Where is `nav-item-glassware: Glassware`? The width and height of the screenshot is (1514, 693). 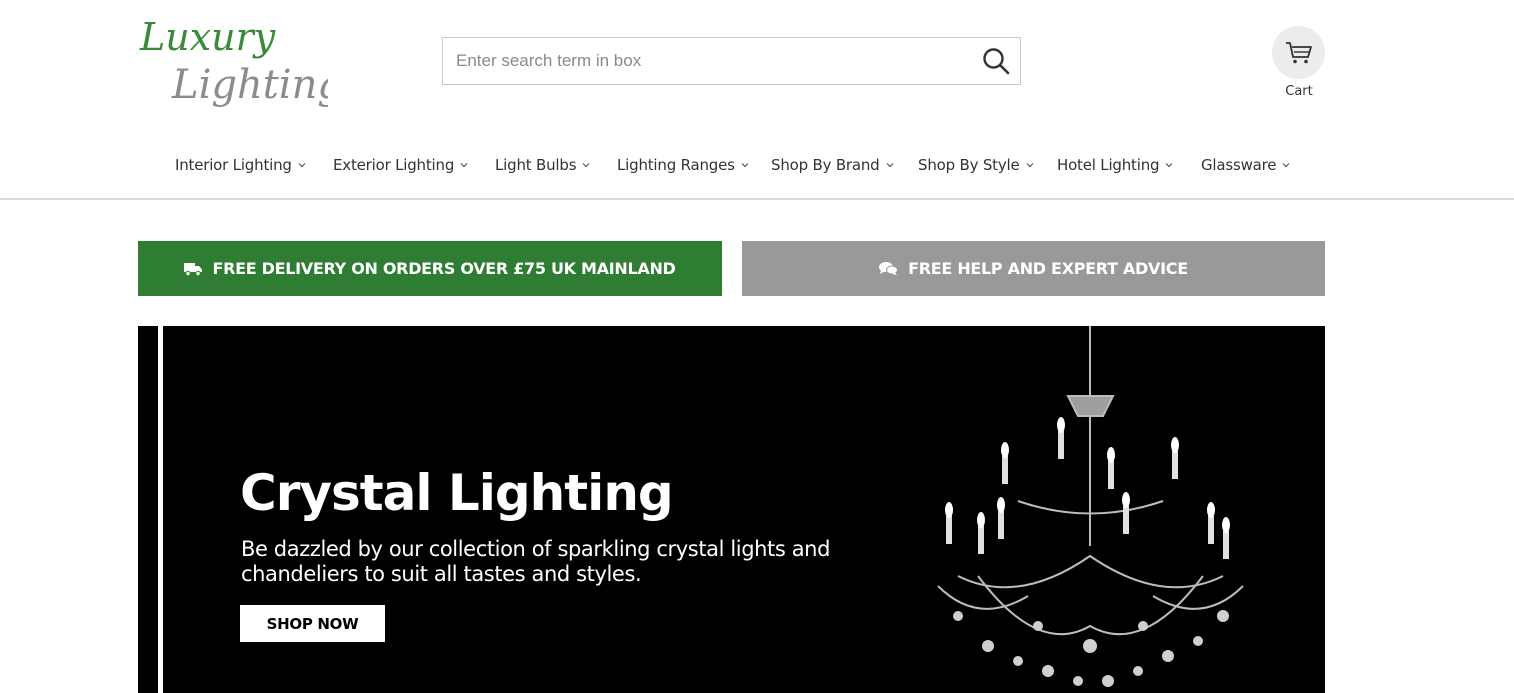
nav-item-glassware: Glassware is located at coordinates (1245, 165).